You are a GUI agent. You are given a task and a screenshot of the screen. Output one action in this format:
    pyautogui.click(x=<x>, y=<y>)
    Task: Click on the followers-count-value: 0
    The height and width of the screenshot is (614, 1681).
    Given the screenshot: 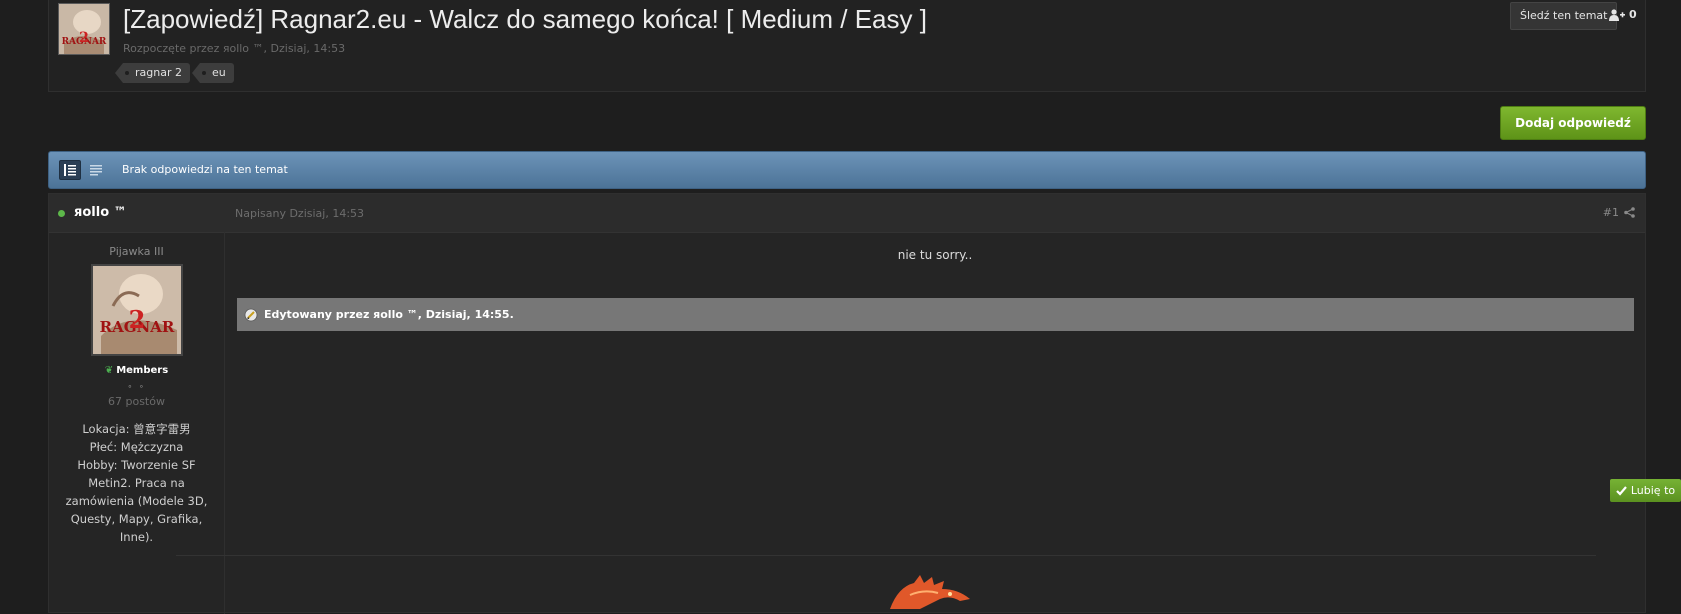 What is the action you would take?
    pyautogui.click(x=1633, y=14)
    